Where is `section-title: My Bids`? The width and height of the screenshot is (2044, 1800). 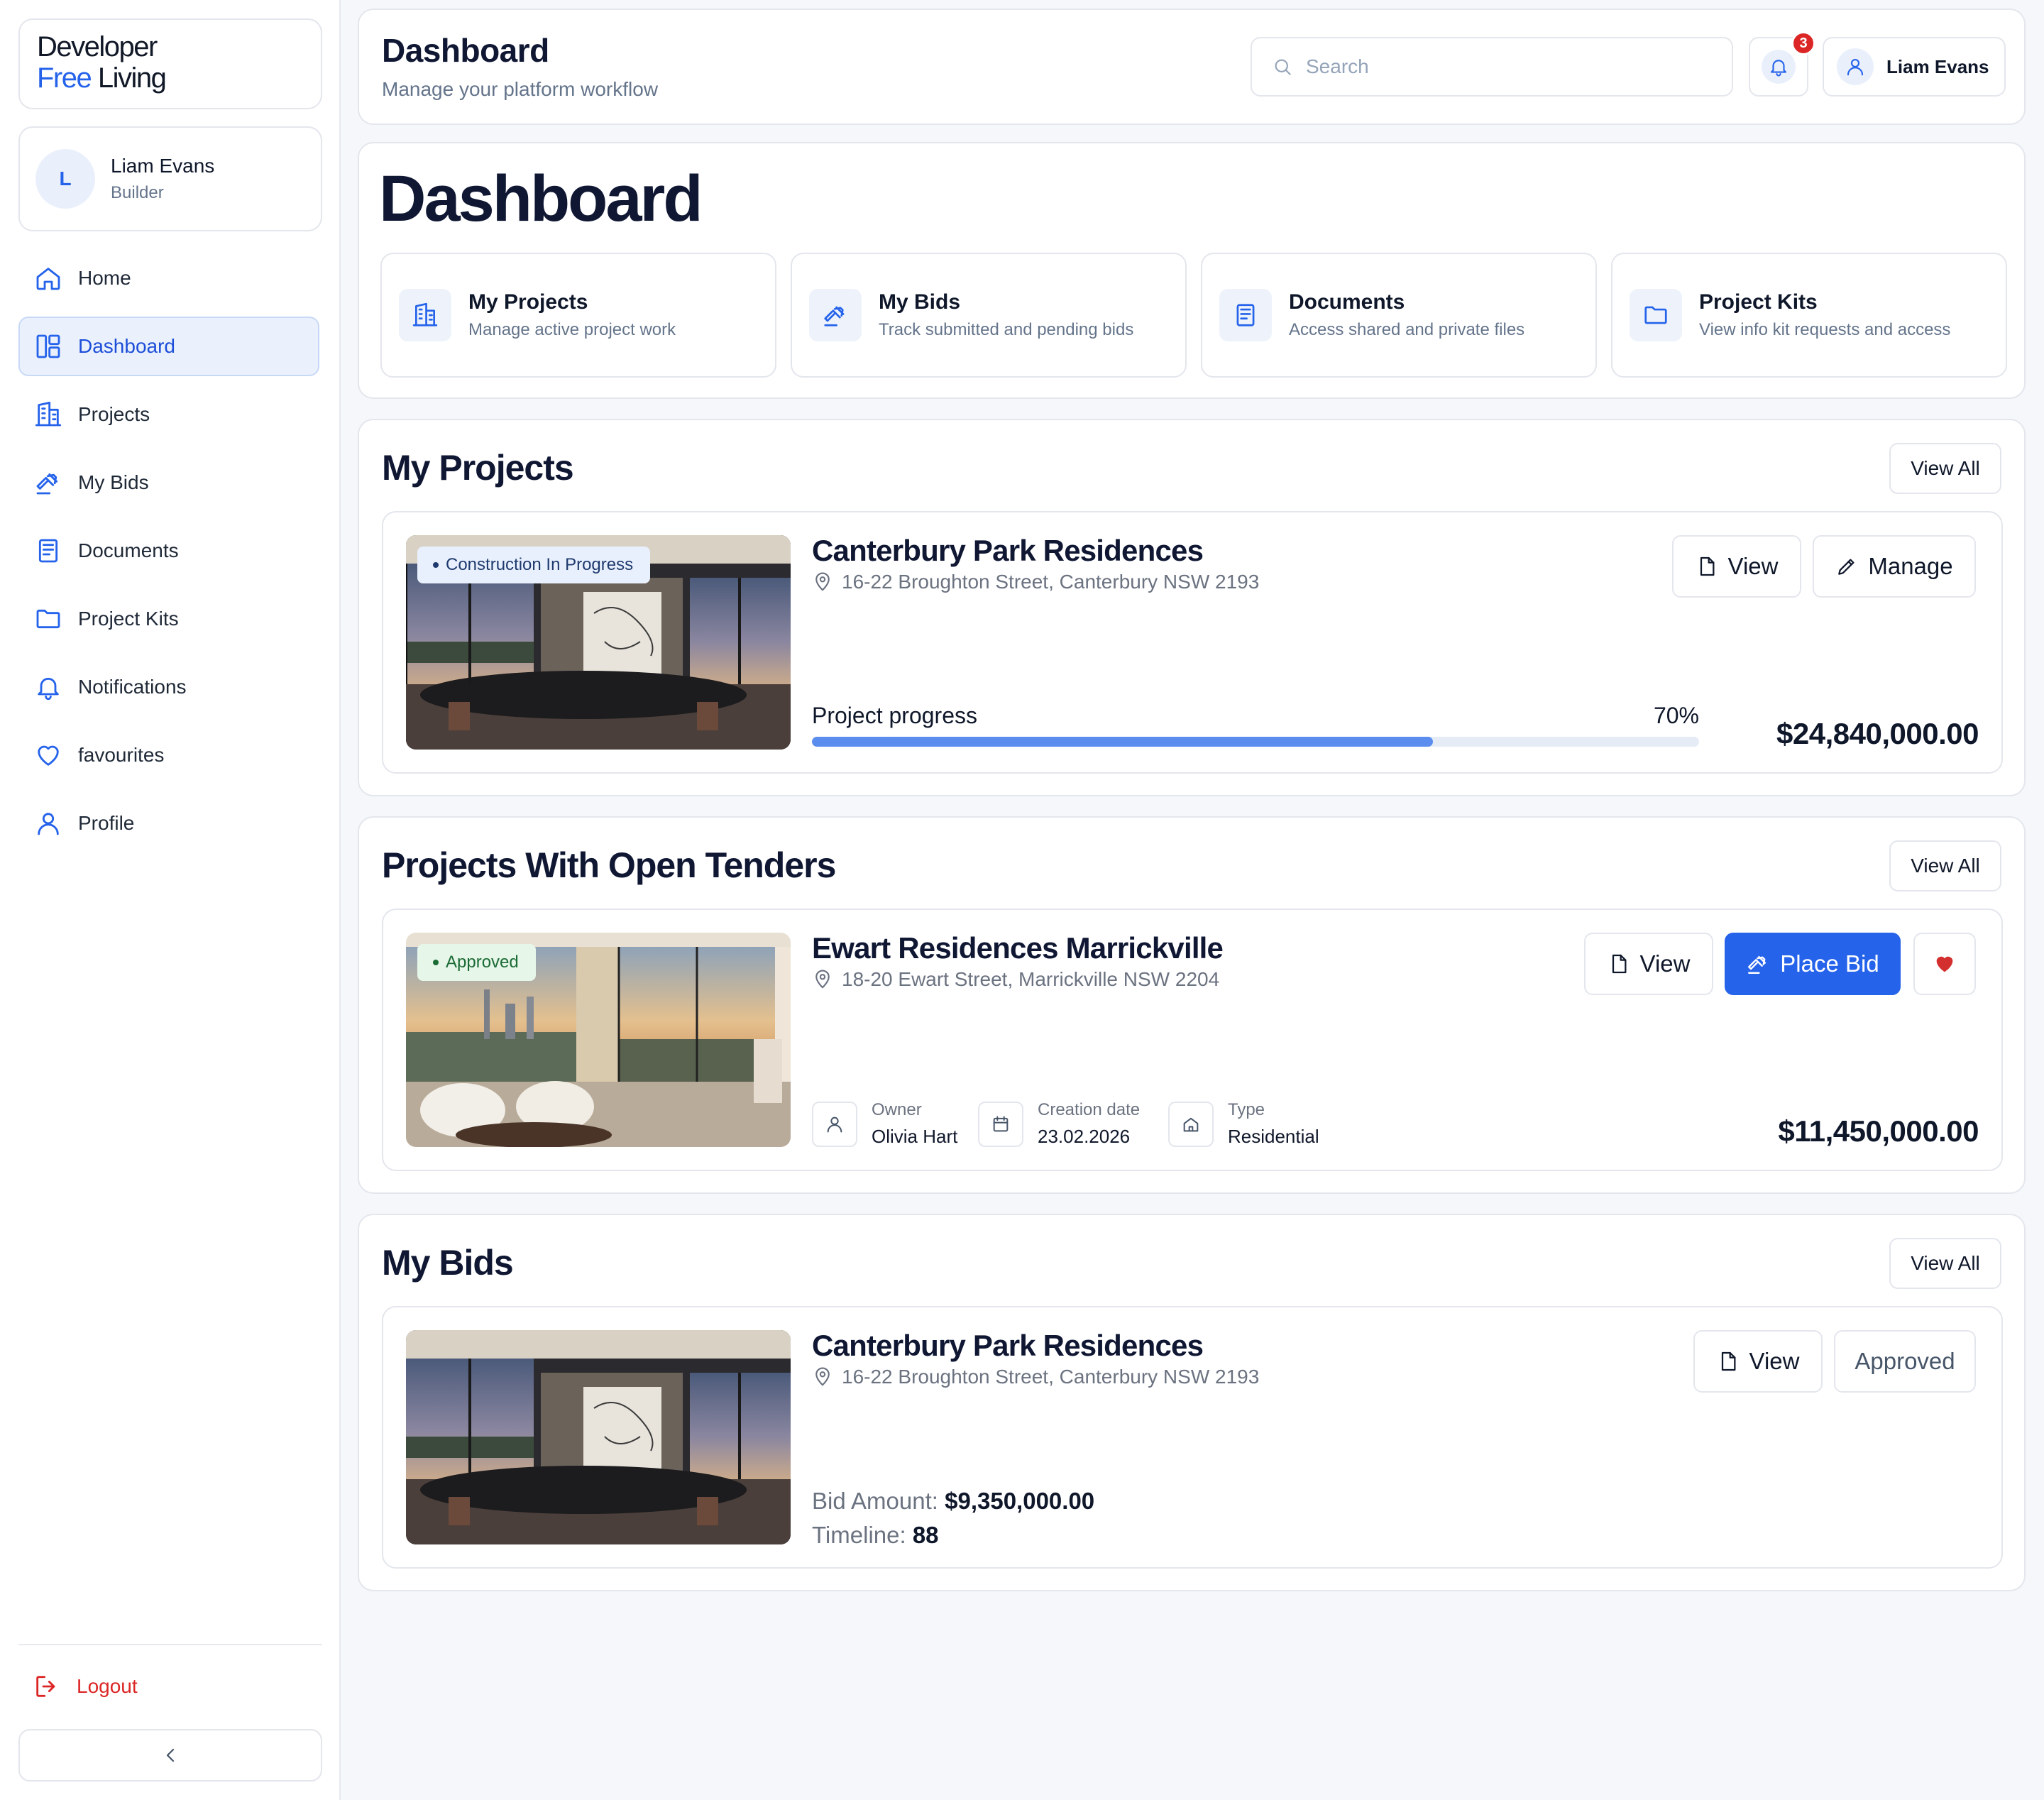 section-title: My Bids is located at coordinates (448, 1263).